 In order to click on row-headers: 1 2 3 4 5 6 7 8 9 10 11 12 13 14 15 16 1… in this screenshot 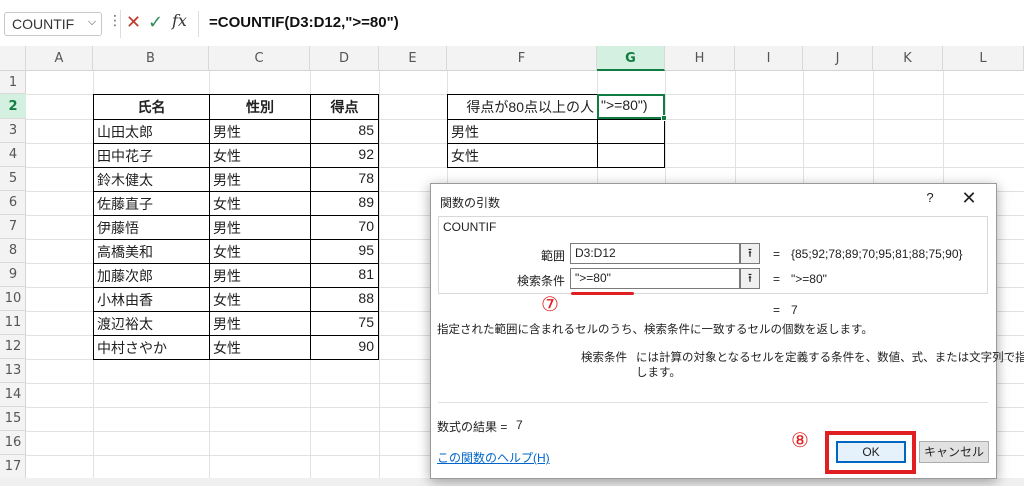, I will do `click(13, 278)`.